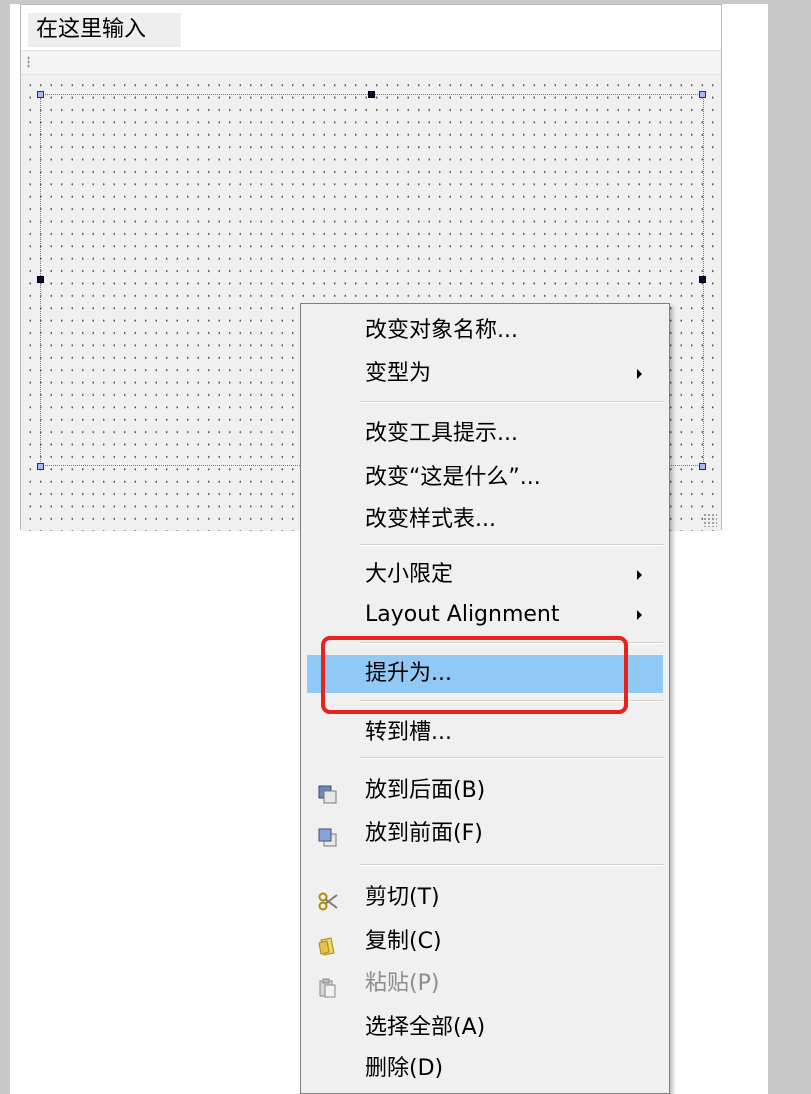  What do you see at coordinates (485, 374) in the screenshot?
I see `menu-item-morph-into: 变型为` at bounding box center [485, 374].